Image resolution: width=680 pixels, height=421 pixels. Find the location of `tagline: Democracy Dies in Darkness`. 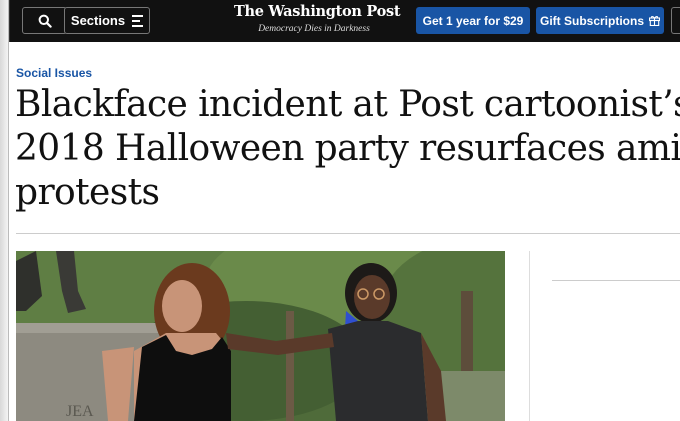

tagline: Democracy Dies in Darkness is located at coordinates (314, 29).